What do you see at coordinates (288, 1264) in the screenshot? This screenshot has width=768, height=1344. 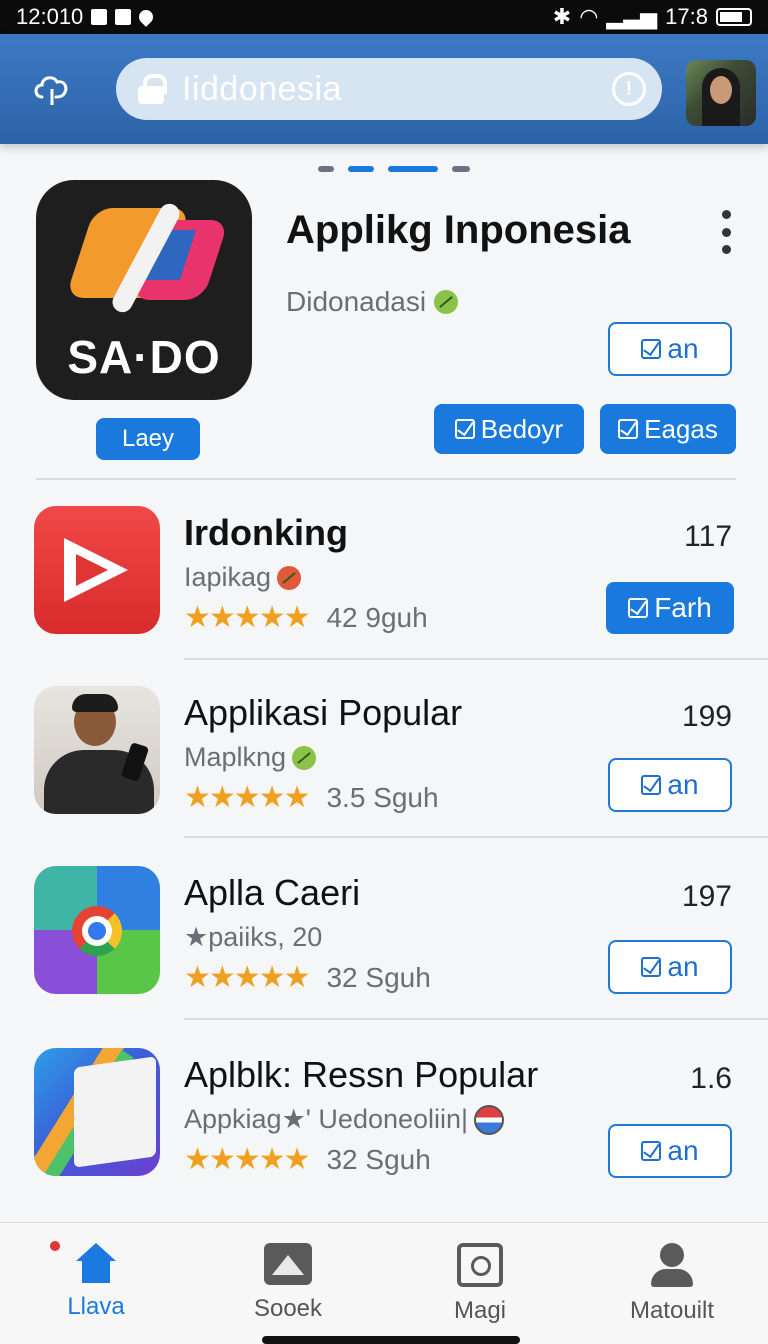 I see `image-icon` at bounding box center [288, 1264].